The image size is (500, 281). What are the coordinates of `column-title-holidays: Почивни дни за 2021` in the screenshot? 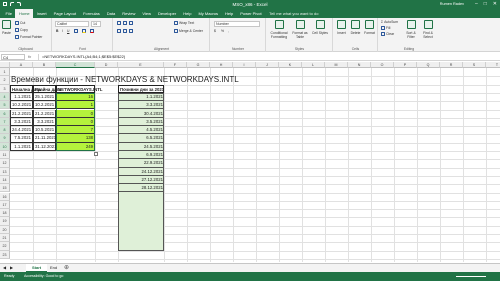 It's located at (141, 88).